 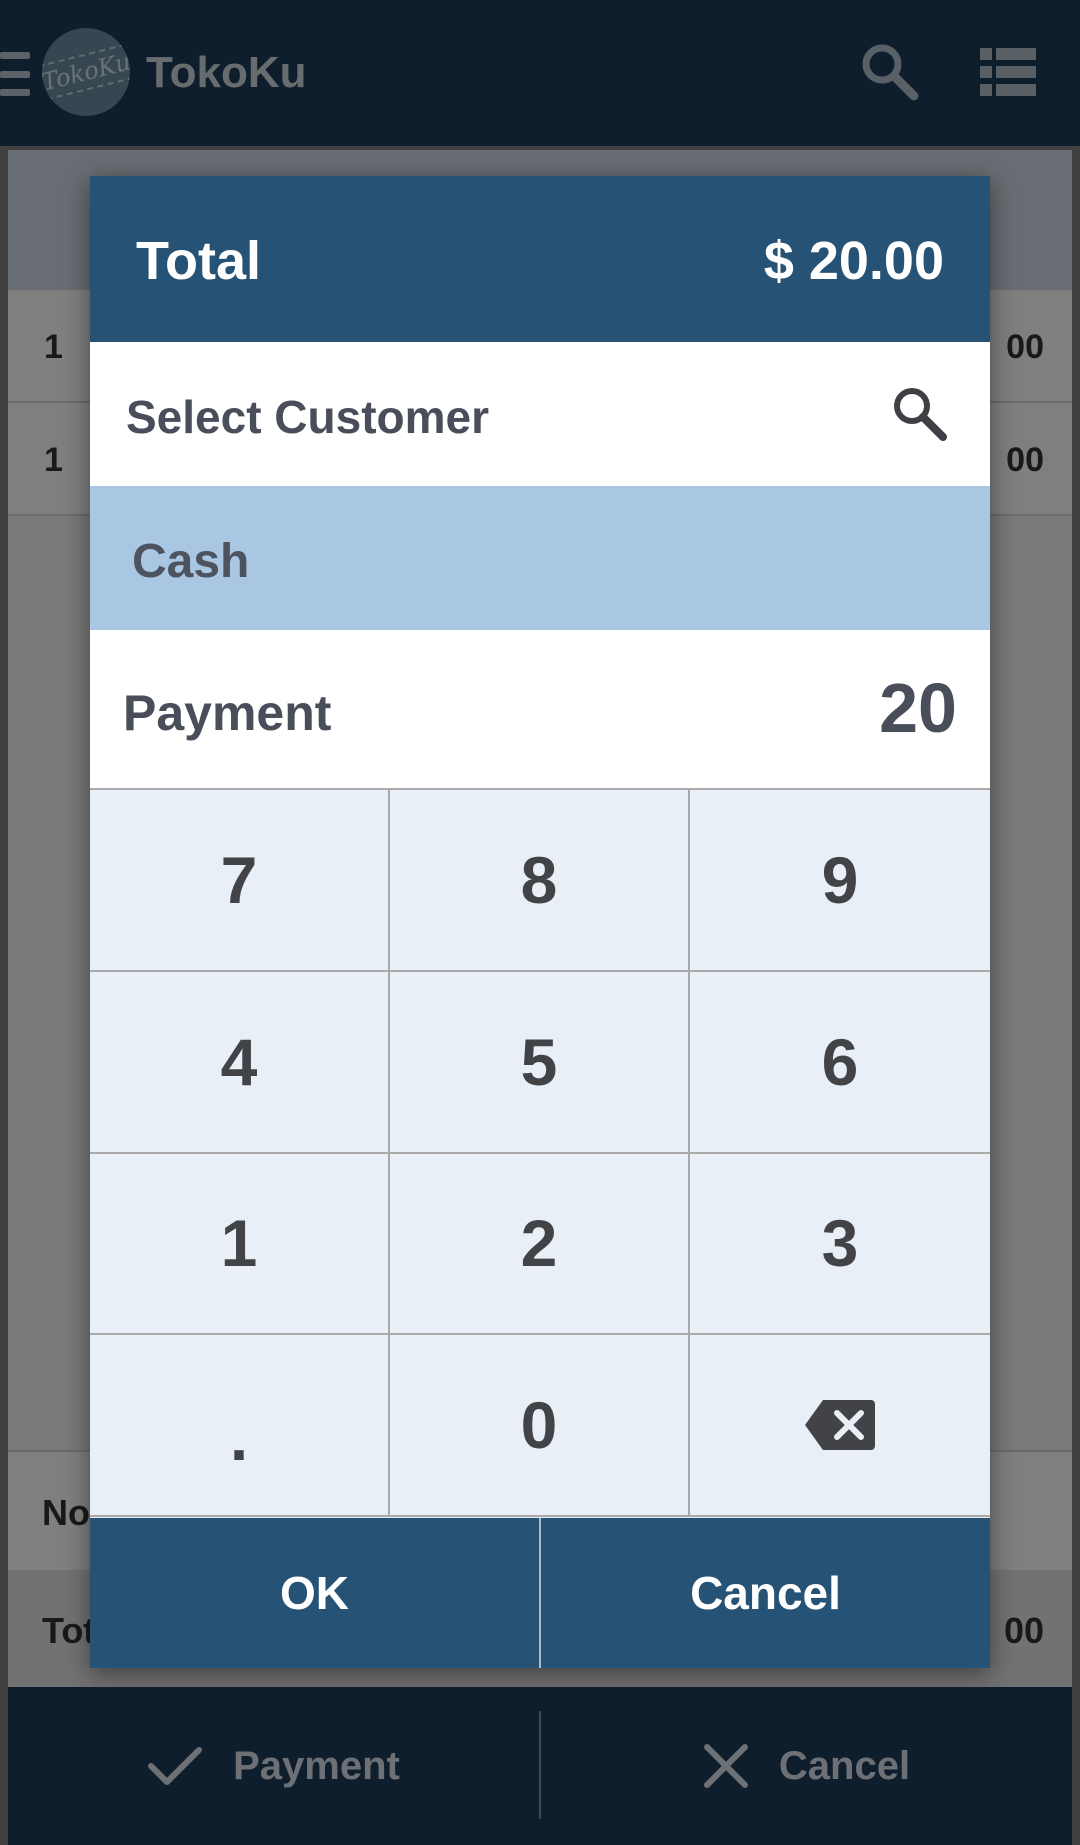 I want to click on key-backspace, so click(x=840, y=1426).